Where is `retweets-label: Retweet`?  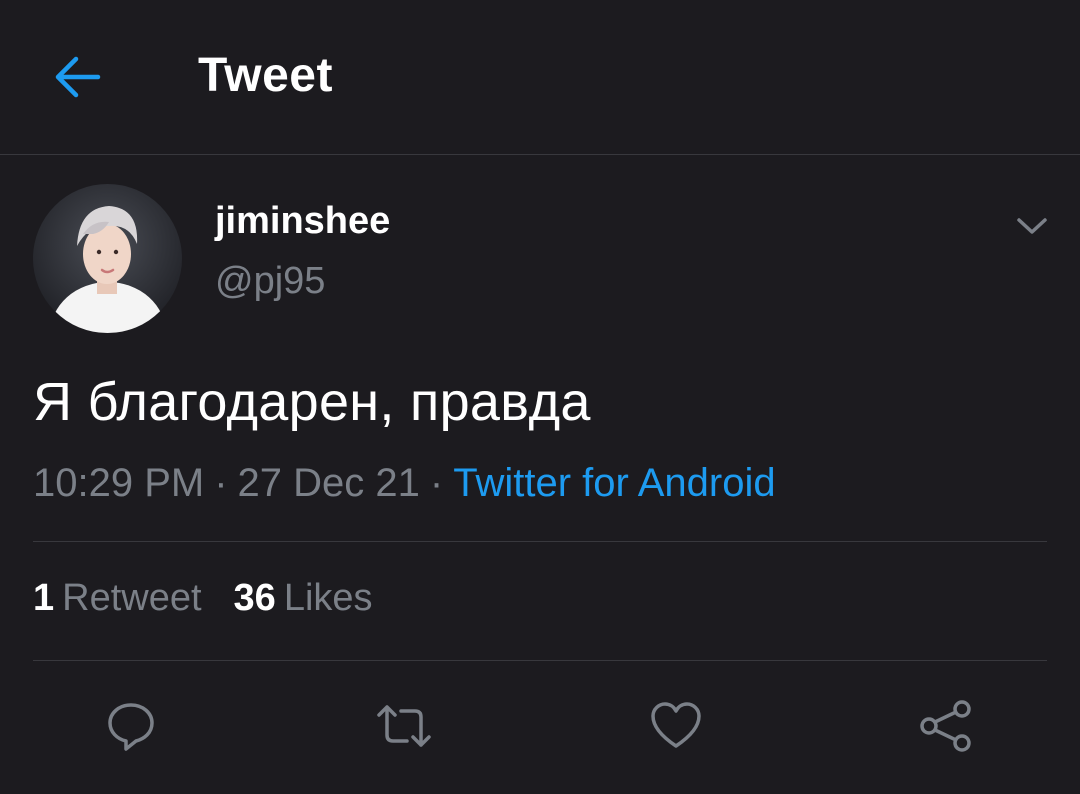
retweets-label: Retweet is located at coordinates (132, 598).